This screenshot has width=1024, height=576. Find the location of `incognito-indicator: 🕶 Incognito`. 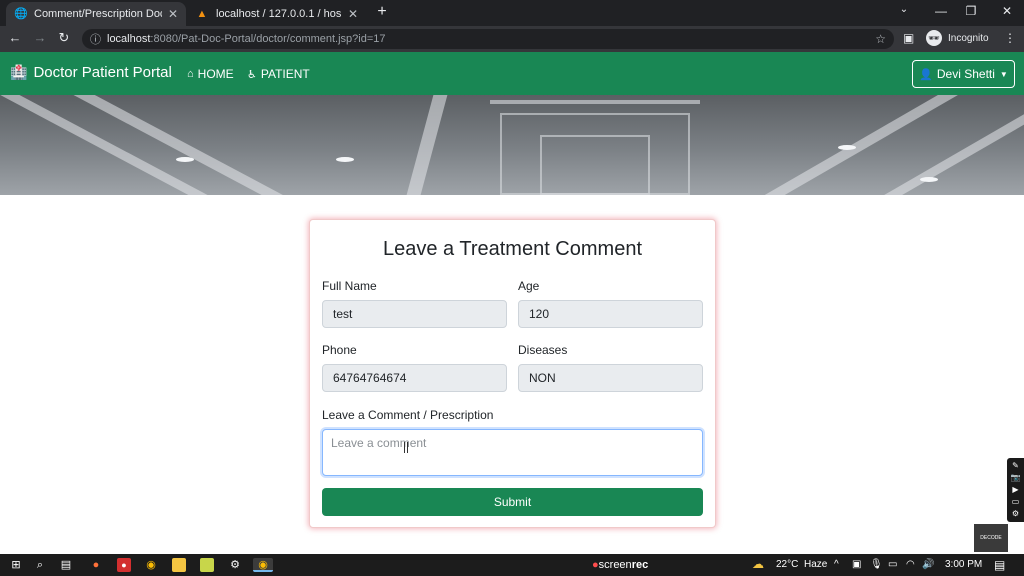

incognito-indicator: 🕶 Incognito is located at coordinates (957, 38).